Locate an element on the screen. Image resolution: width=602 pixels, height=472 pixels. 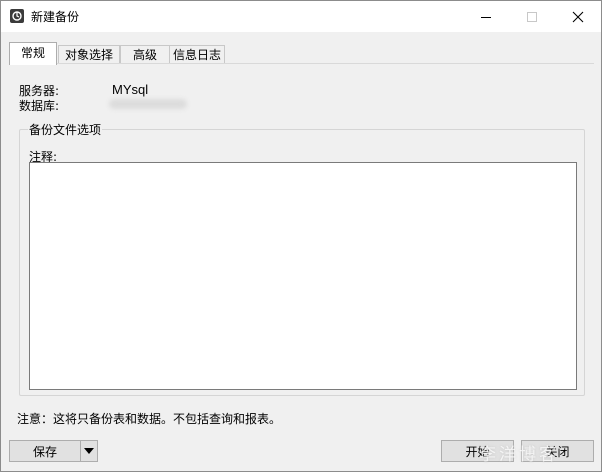
server-value: MYsql is located at coordinates (130, 89).